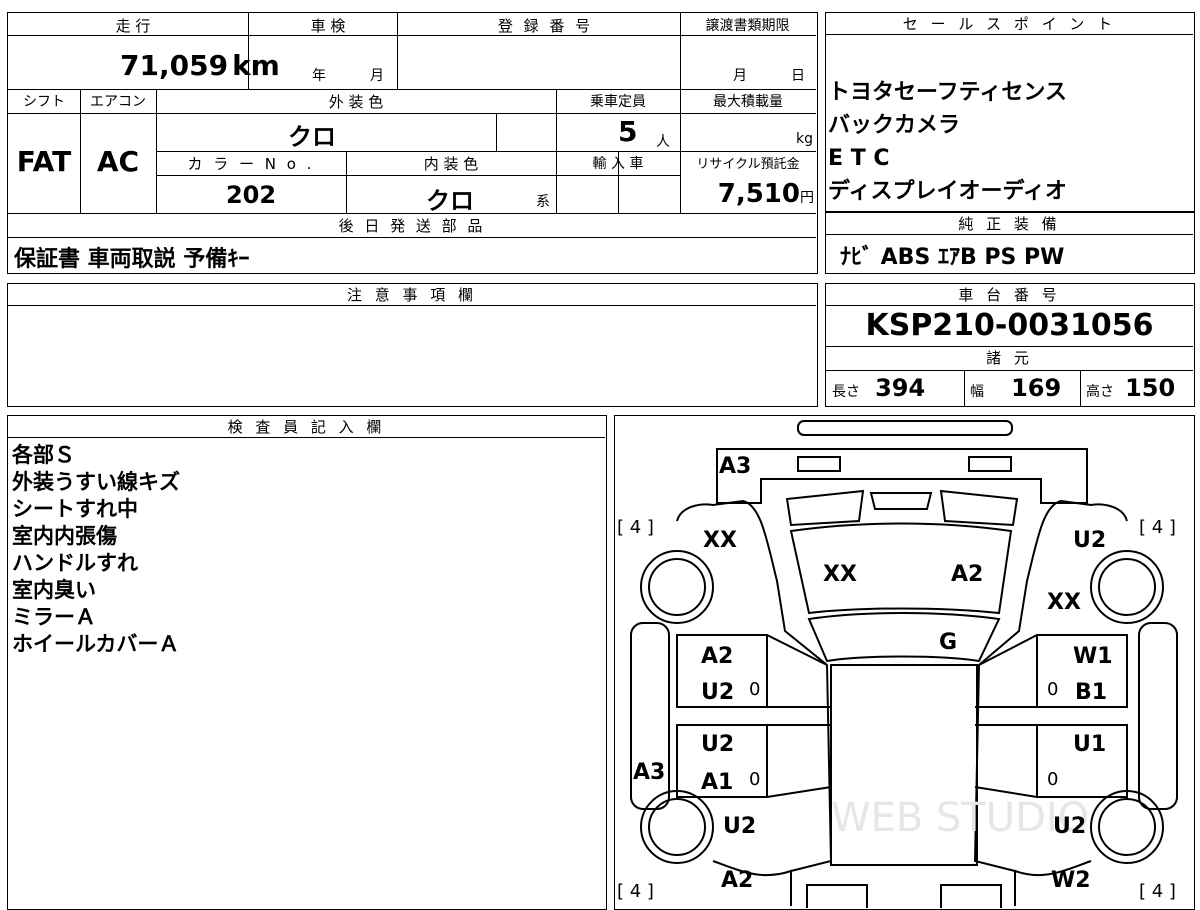 The width and height of the screenshot is (1200, 910). What do you see at coordinates (412, 295) in the screenshot?
I see `caution-header: 注 意 事 項 欄` at bounding box center [412, 295].